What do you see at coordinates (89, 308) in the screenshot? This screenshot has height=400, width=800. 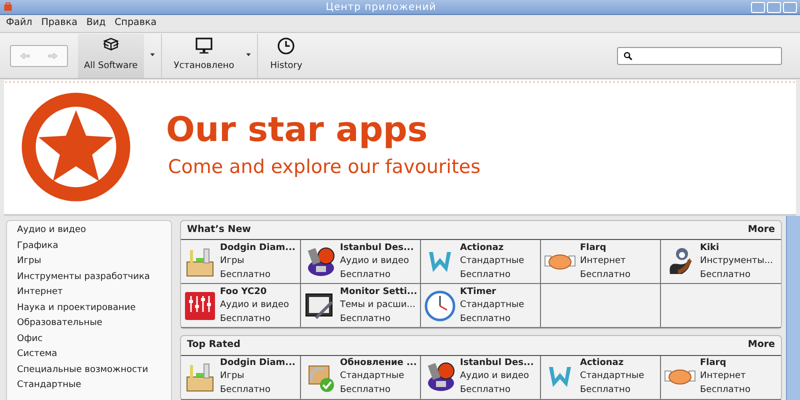 I see `category-item: Наука и проектирование` at bounding box center [89, 308].